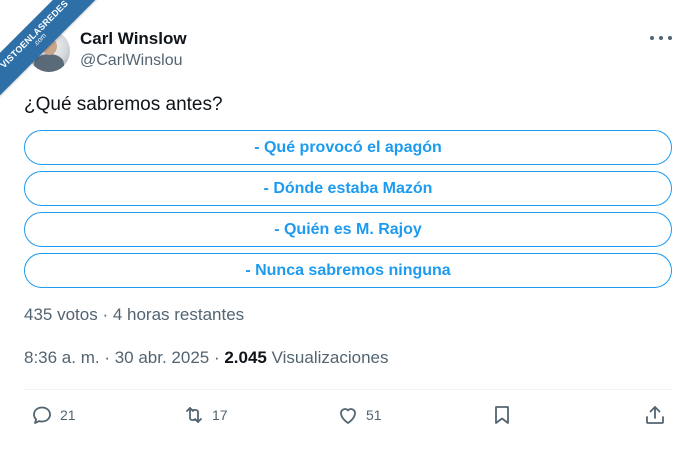  I want to click on views-count: 2.045, so click(245, 357).